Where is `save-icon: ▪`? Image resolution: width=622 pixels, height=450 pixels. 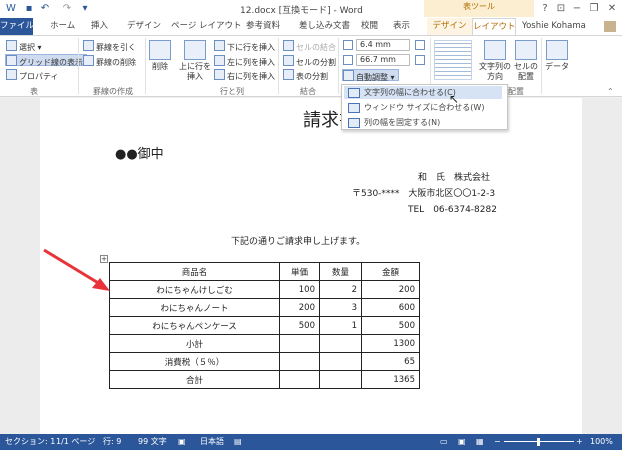
save-icon: ▪ is located at coordinates (29, 8).